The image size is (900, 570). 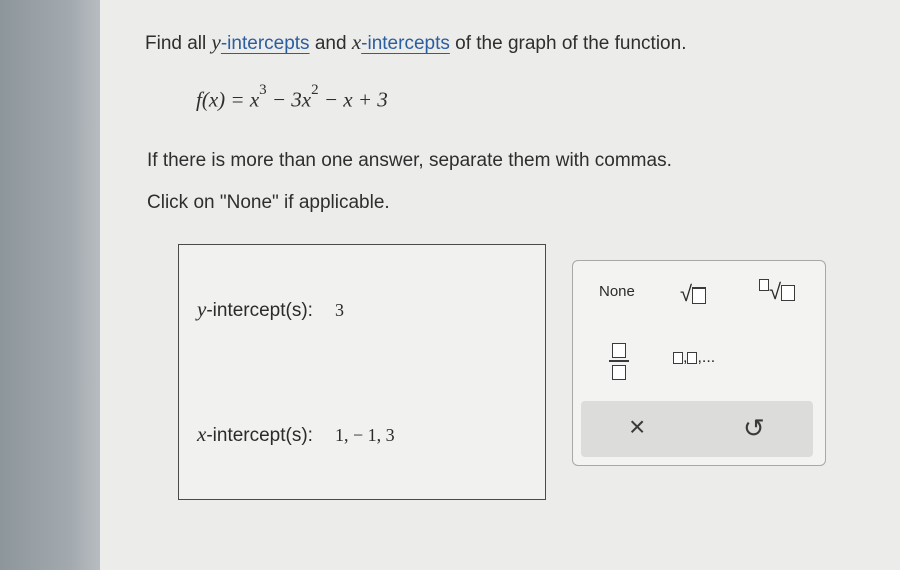 I want to click on denominator-box-icon, so click(x=619, y=372).